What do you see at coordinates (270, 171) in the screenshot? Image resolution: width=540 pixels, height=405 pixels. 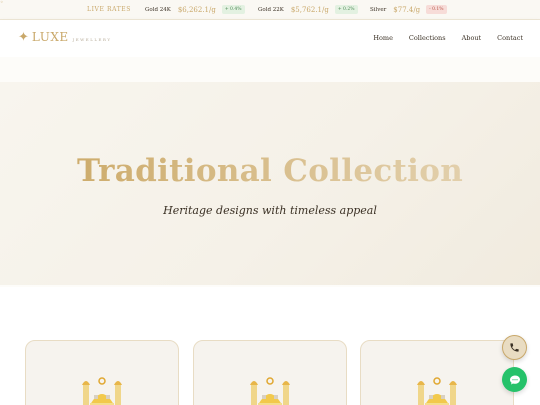 I see `page-title: Traditional Collection` at bounding box center [270, 171].